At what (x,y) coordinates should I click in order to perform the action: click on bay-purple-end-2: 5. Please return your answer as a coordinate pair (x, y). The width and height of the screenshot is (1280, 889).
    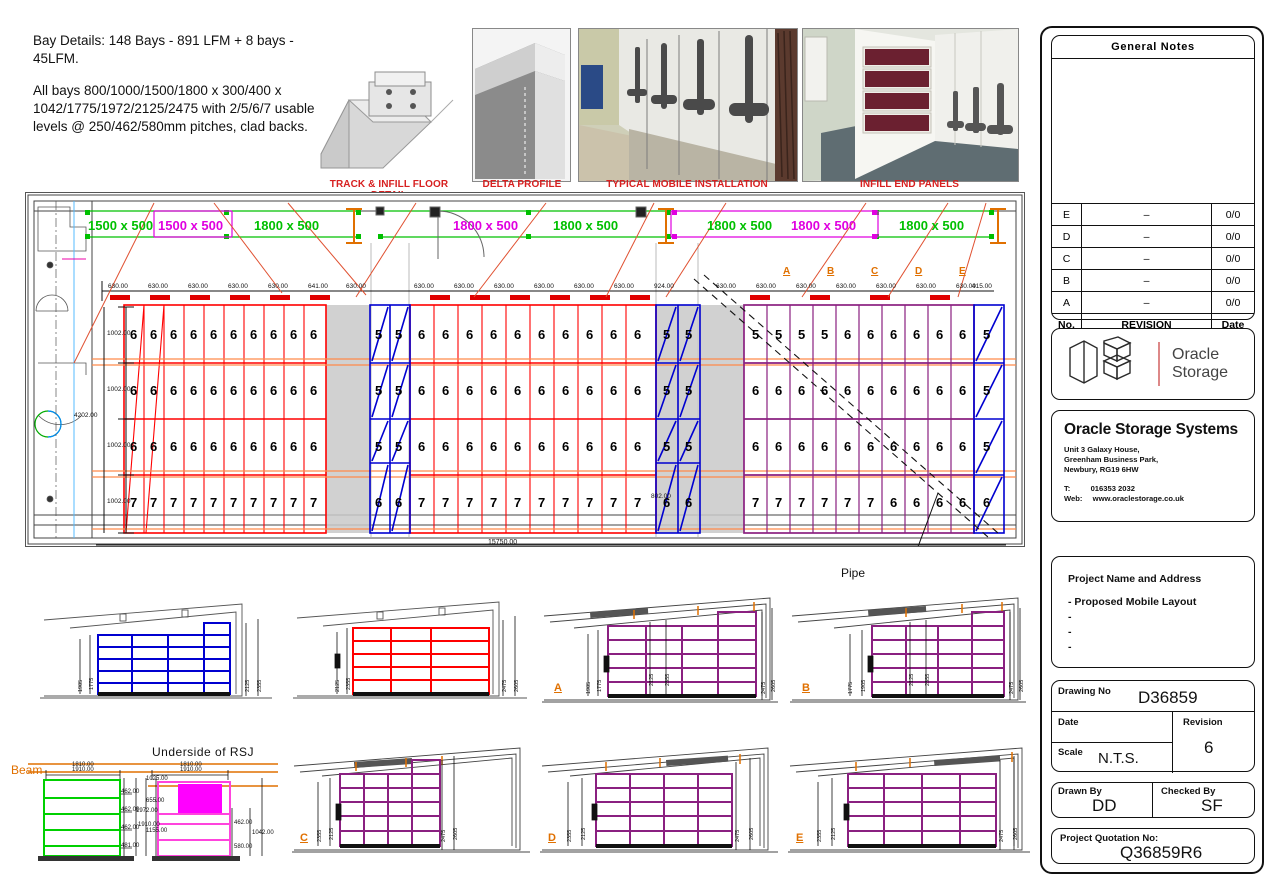
    Looking at the image, I should click on (987, 446).